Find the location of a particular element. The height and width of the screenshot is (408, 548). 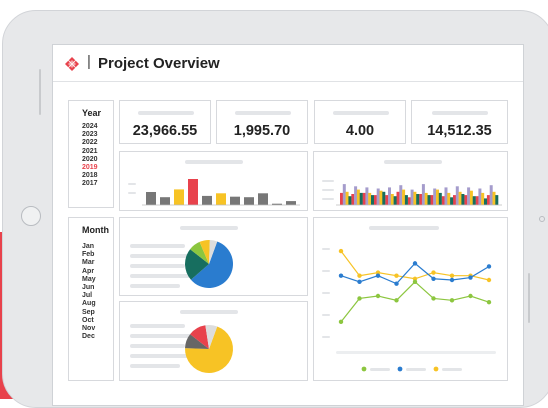

month-item-sep: Sep is located at coordinates (89, 313).